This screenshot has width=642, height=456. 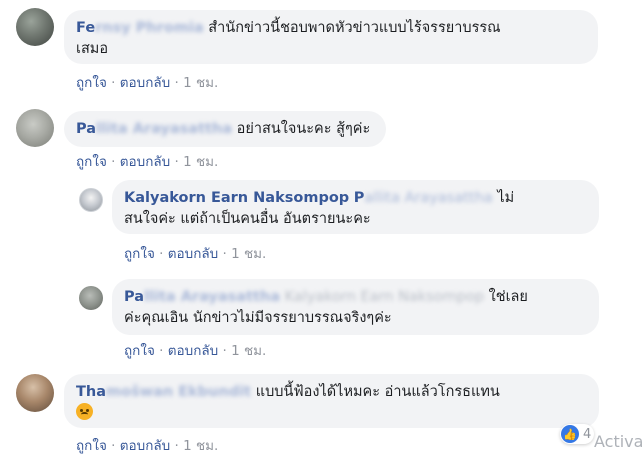 What do you see at coordinates (149, 28) in the screenshot?
I see `author-name-redacted: rnsy Phromia` at bounding box center [149, 28].